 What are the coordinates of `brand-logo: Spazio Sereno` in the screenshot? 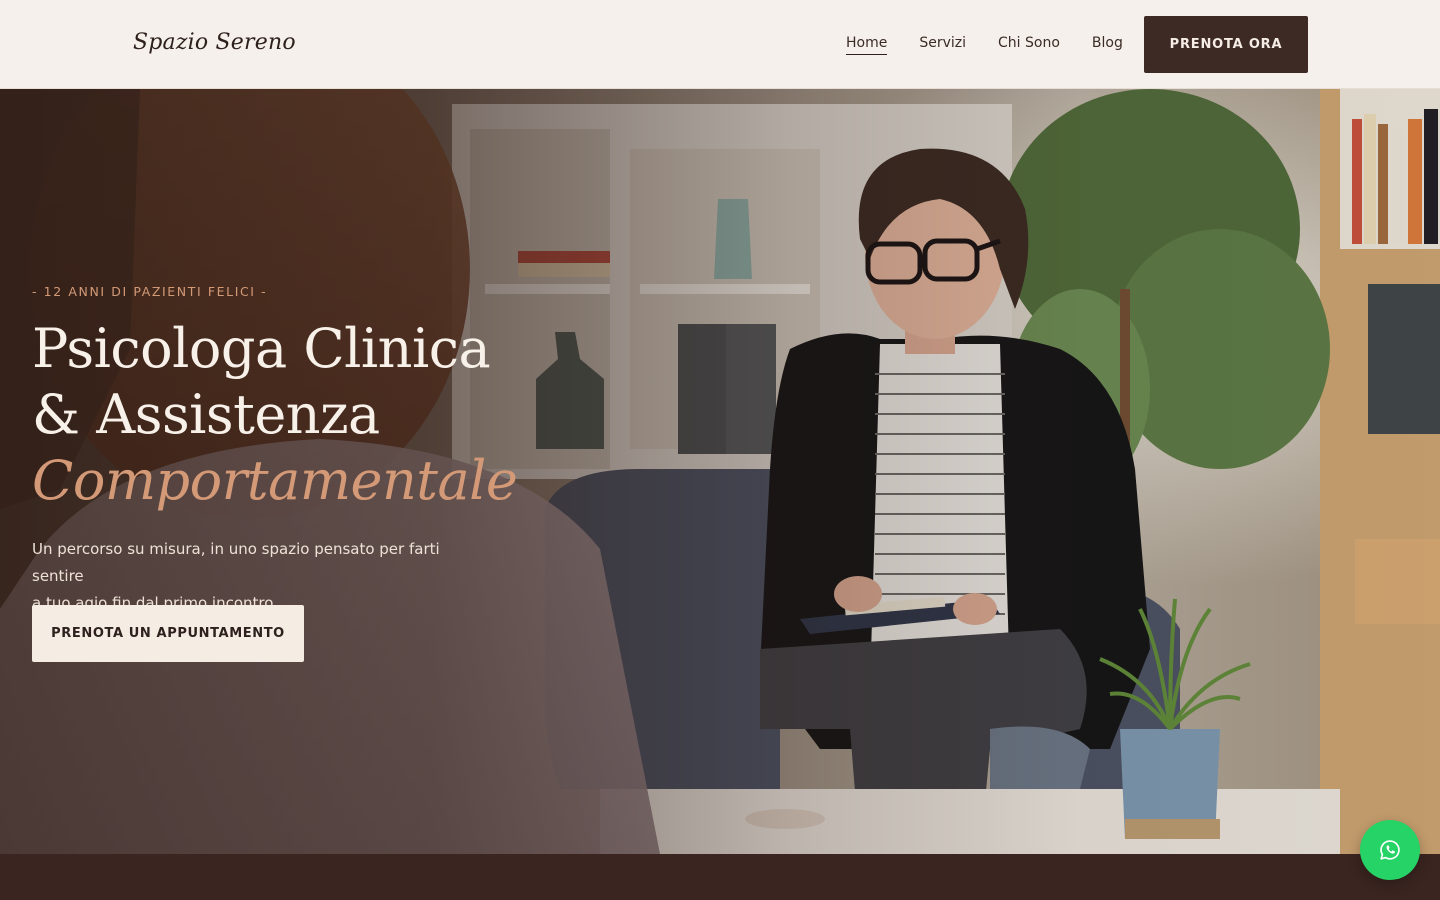 It's located at (214, 42).